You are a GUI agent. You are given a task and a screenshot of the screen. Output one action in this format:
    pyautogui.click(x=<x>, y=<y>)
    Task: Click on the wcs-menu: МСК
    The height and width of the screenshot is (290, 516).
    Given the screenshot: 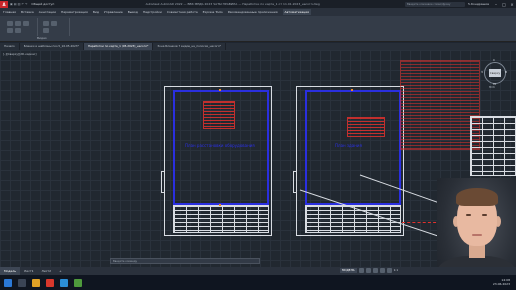 What is the action you would take?
    pyautogui.click(x=492, y=87)
    